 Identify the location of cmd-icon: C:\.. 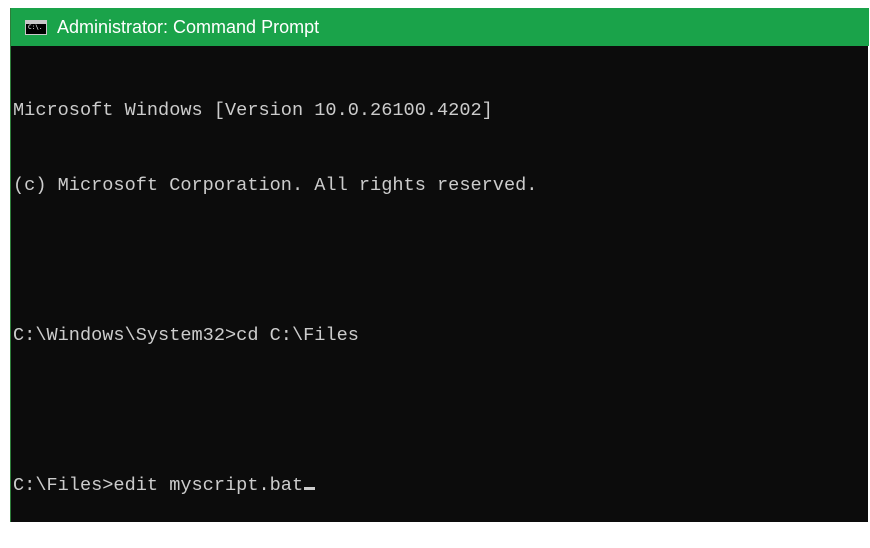
(36, 27).